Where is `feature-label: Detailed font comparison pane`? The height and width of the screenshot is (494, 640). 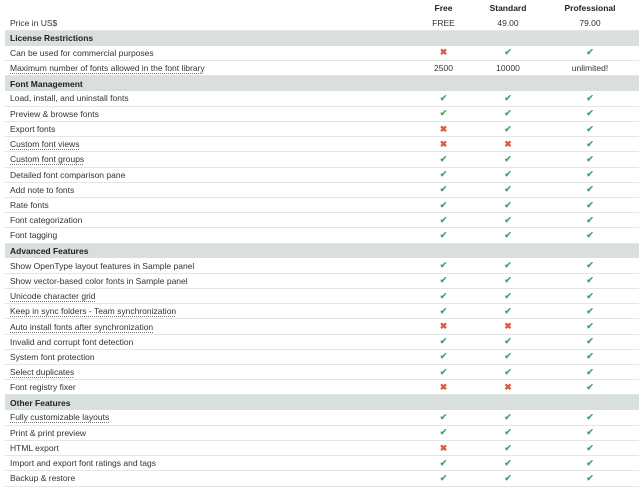 feature-label: Detailed font comparison pane is located at coordinates (208, 175).